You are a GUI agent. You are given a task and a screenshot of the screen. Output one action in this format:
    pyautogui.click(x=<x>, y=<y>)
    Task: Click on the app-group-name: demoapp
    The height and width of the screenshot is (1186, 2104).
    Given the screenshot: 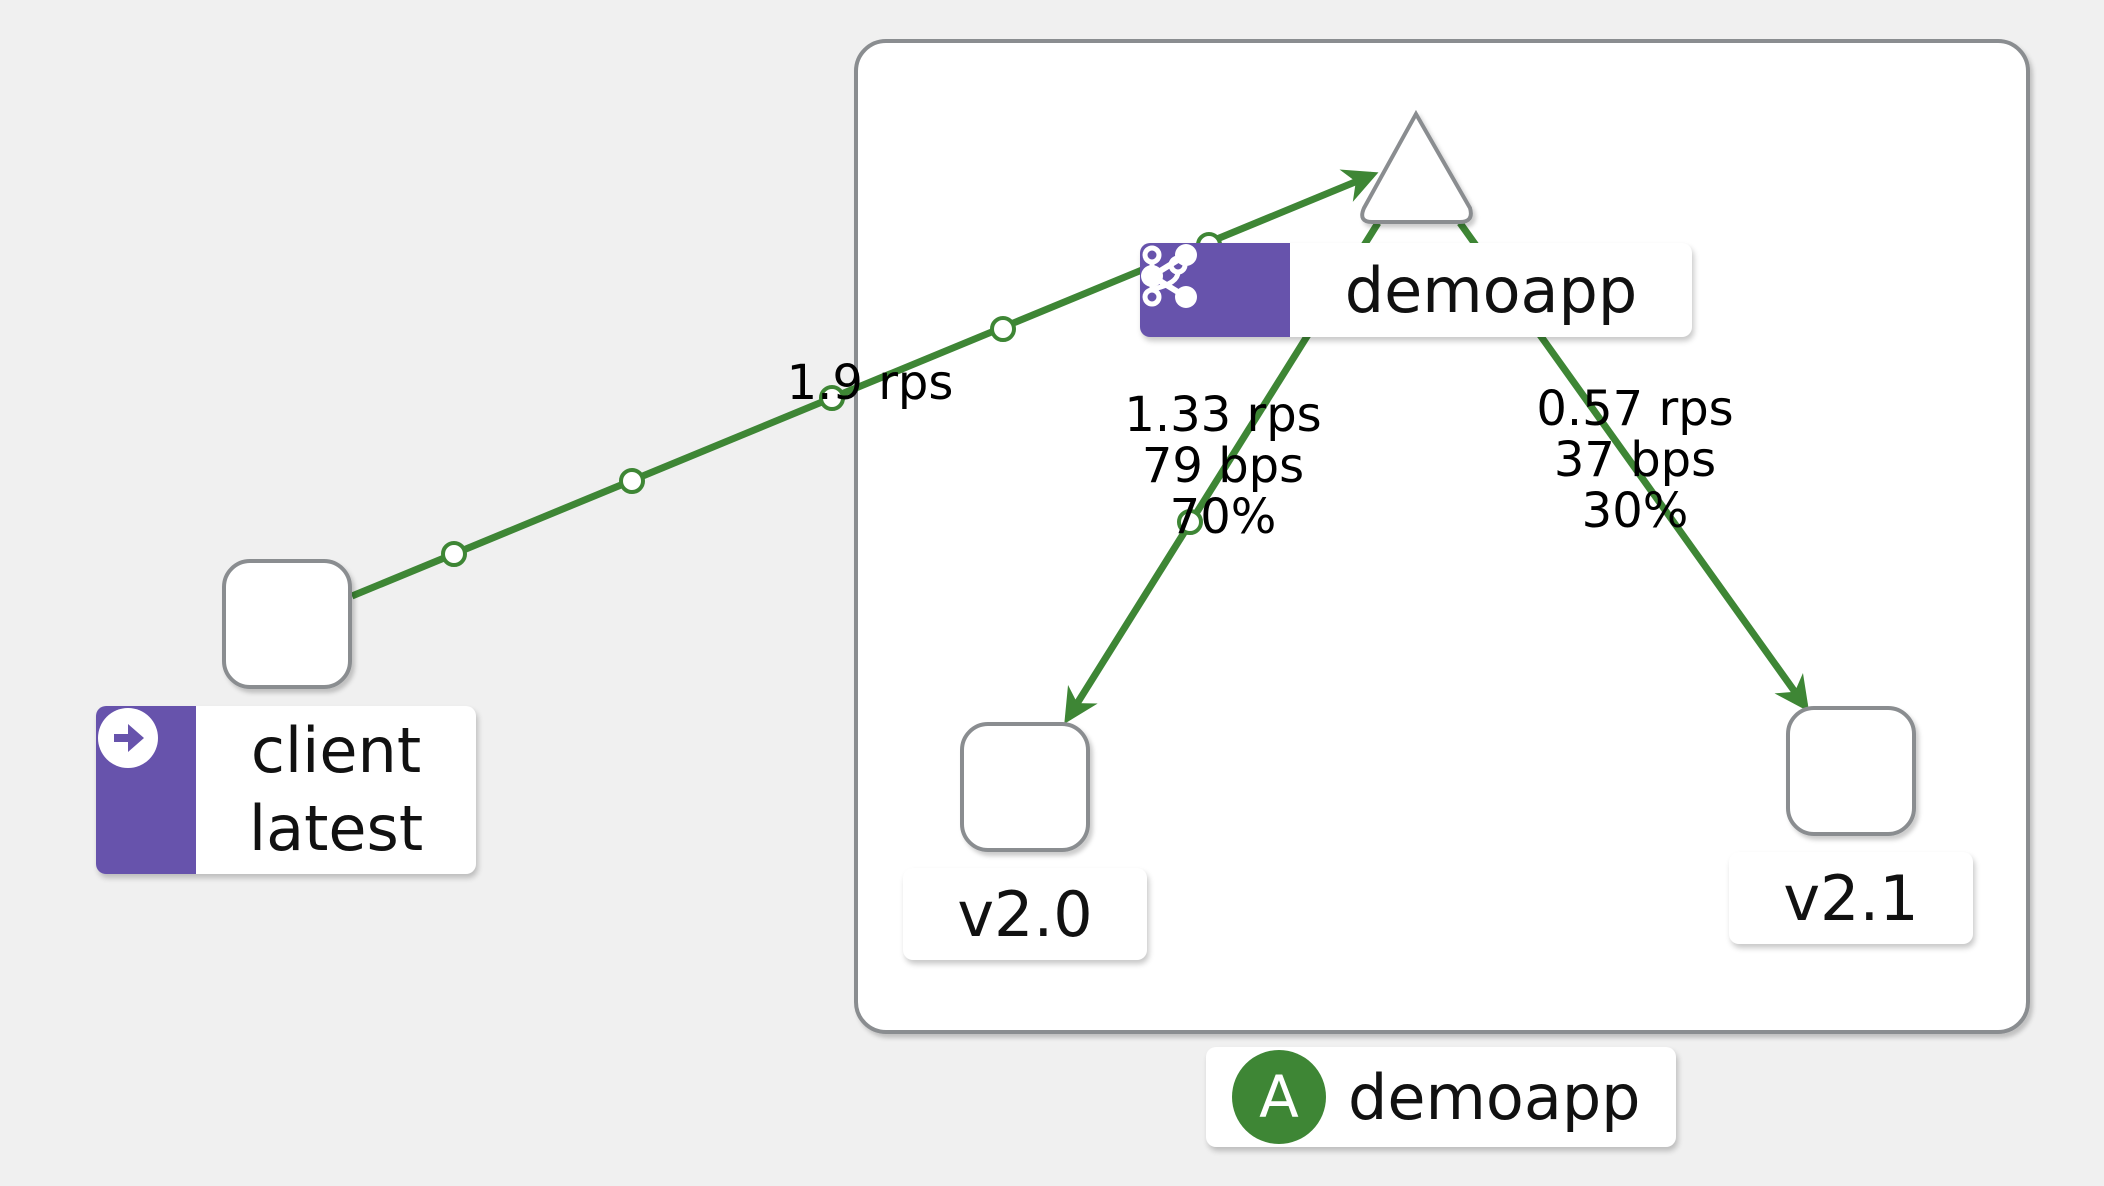 What is the action you would take?
    pyautogui.click(x=1494, y=1097)
    